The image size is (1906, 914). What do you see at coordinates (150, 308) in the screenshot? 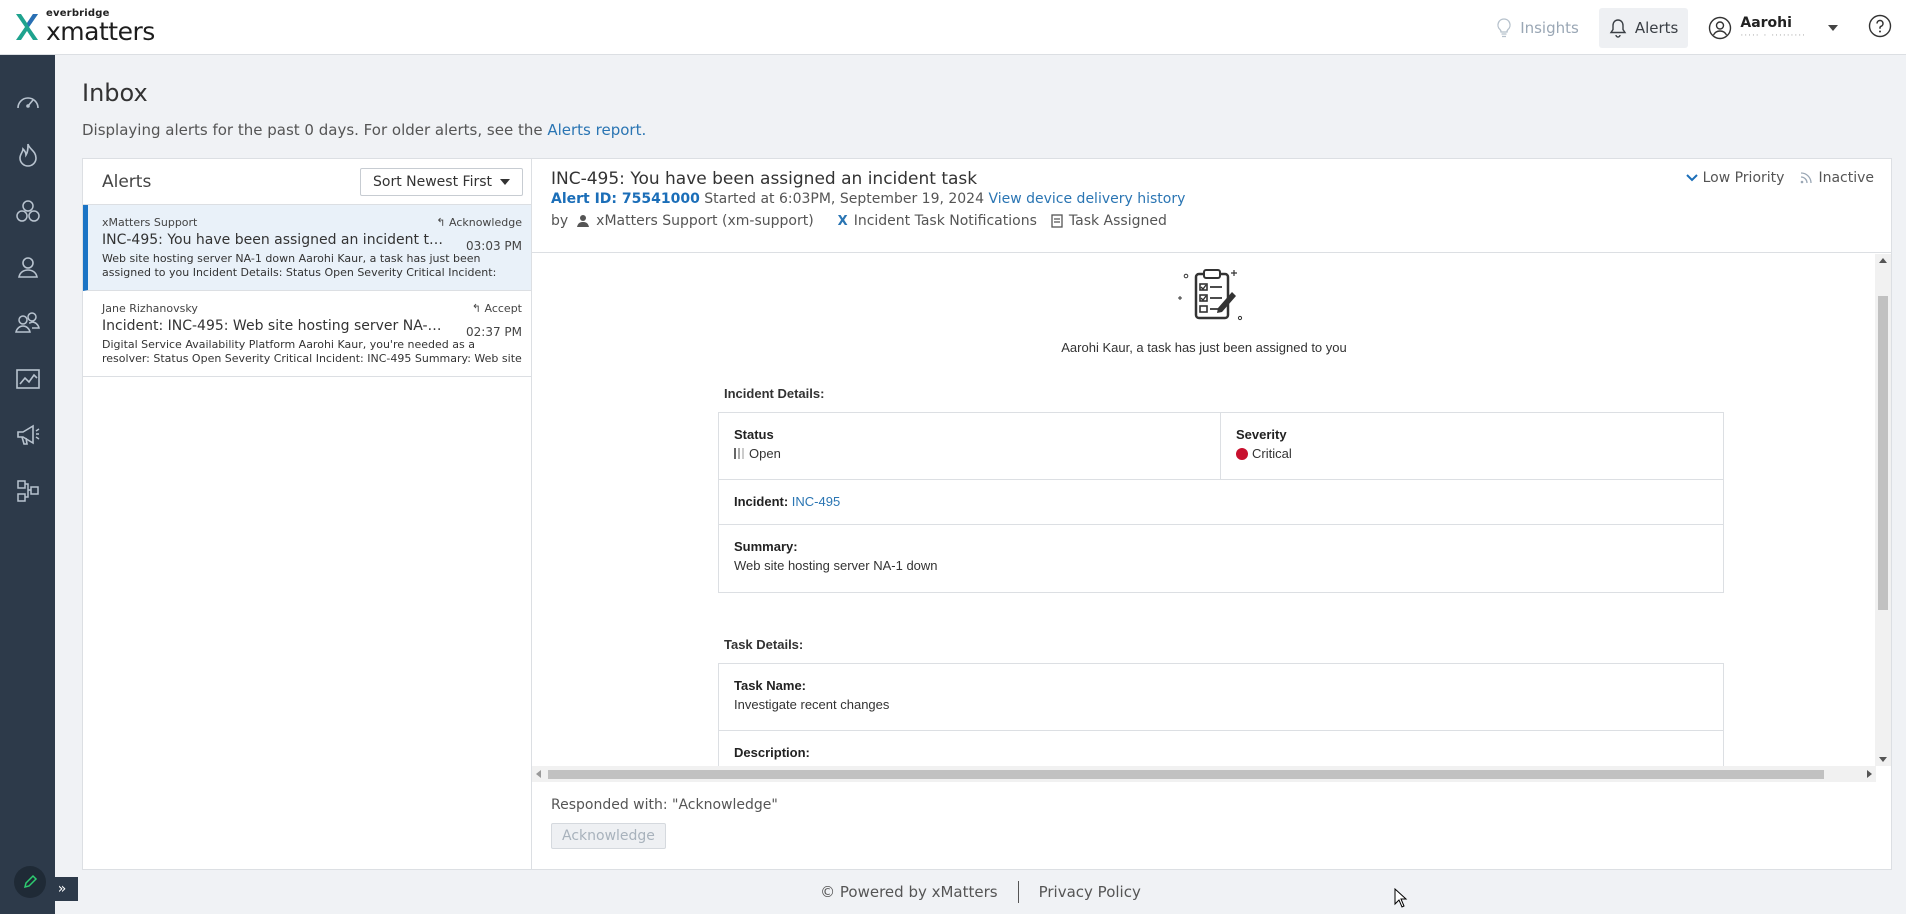
I see `alert-sender: Jane Rizhanovsky` at bounding box center [150, 308].